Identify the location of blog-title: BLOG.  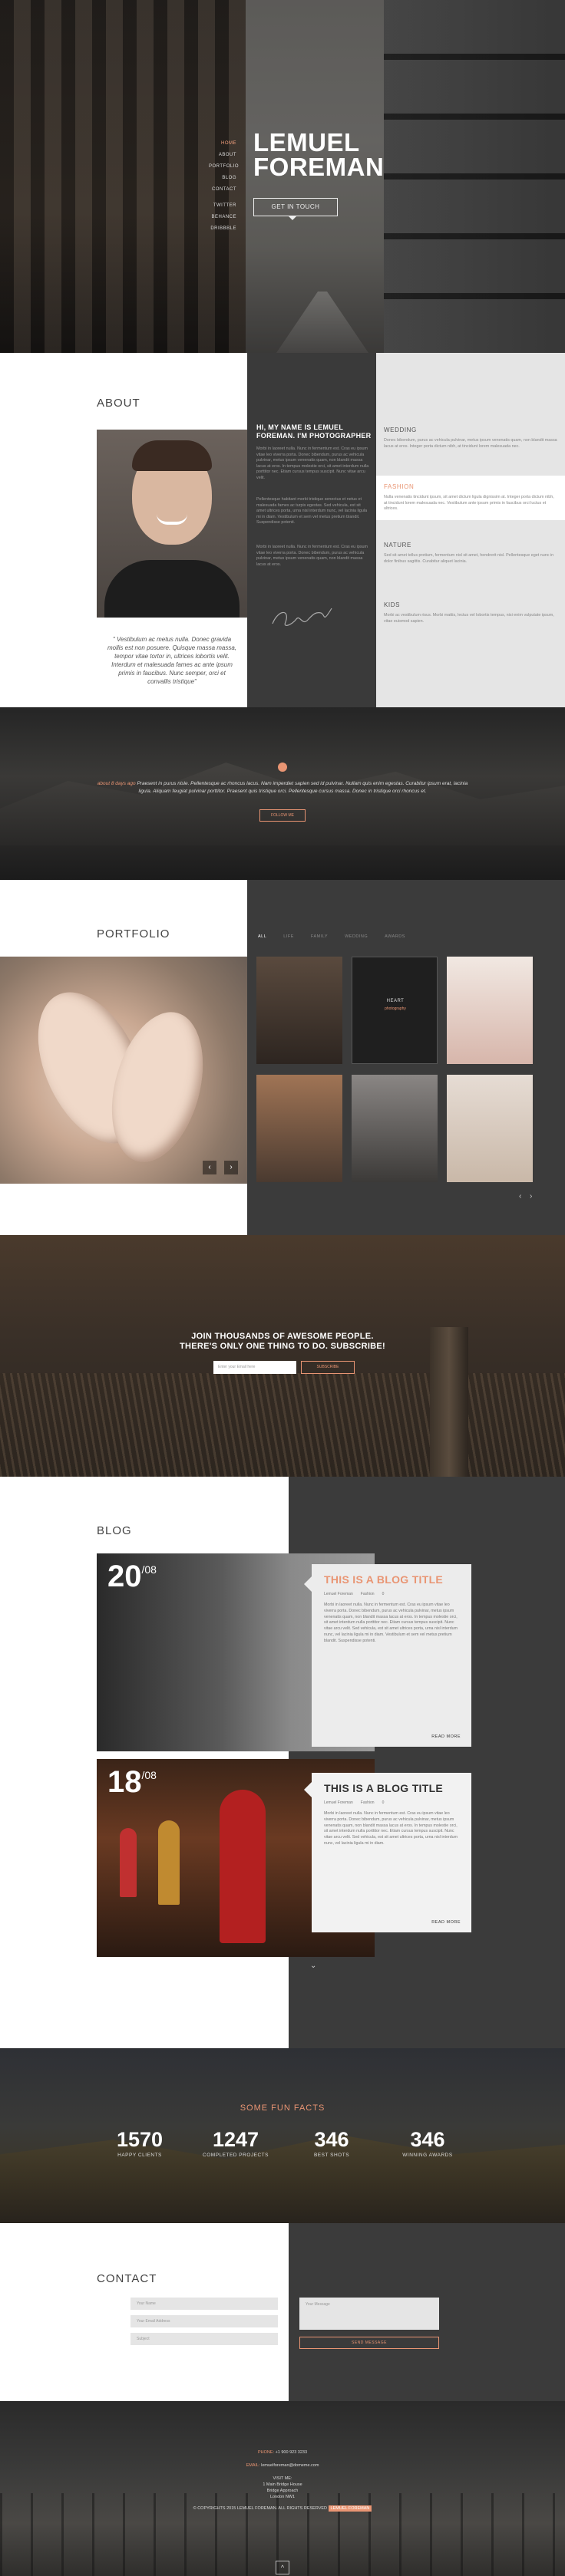
(114, 1530).